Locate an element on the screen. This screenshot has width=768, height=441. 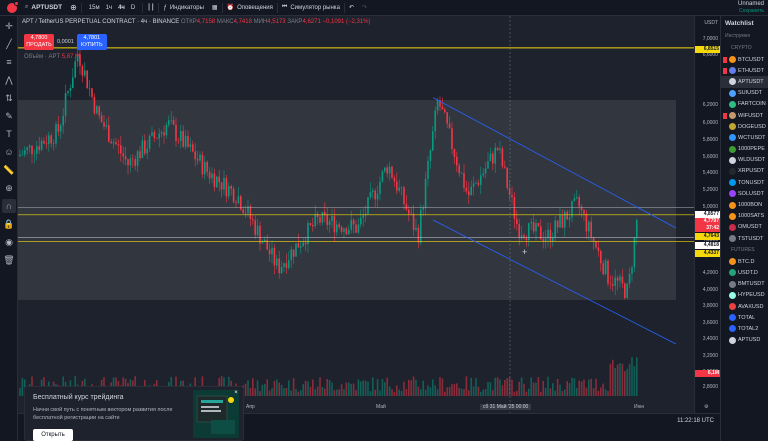
watchlist-item: TOTAL2 is located at coordinates (744, 328).